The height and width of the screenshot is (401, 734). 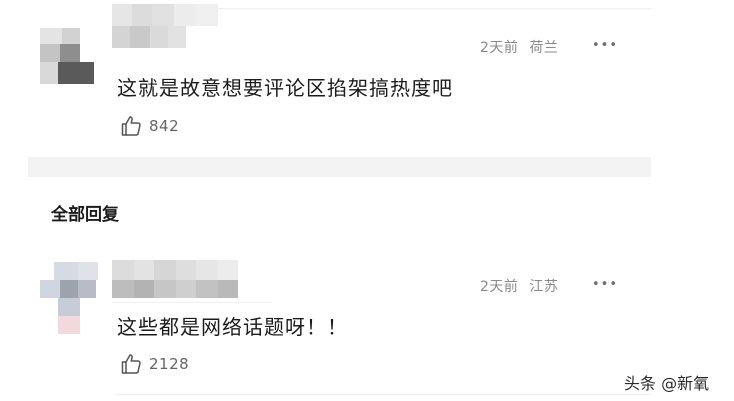 I want to click on like-count: 2128, so click(x=169, y=364).